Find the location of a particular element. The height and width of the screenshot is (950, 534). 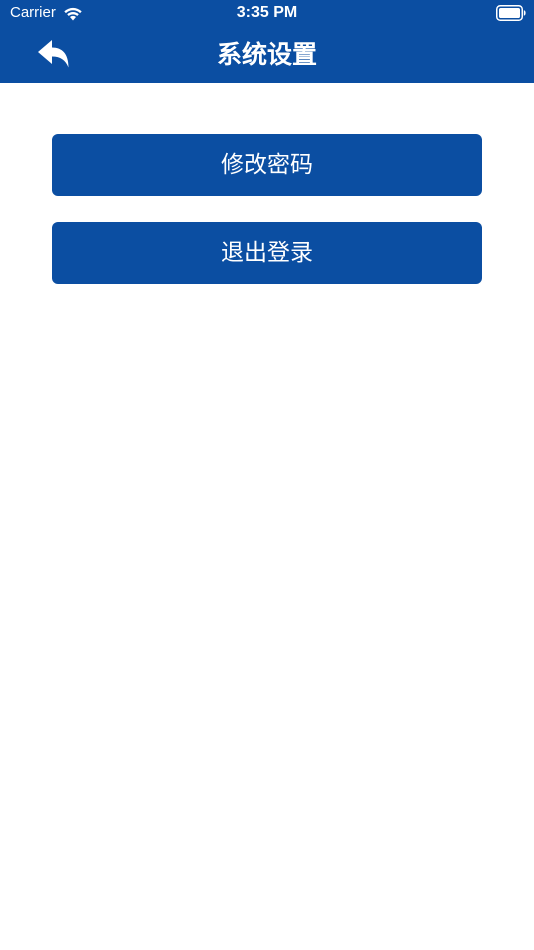

battery-full-icon is located at coordinates (511, 13).